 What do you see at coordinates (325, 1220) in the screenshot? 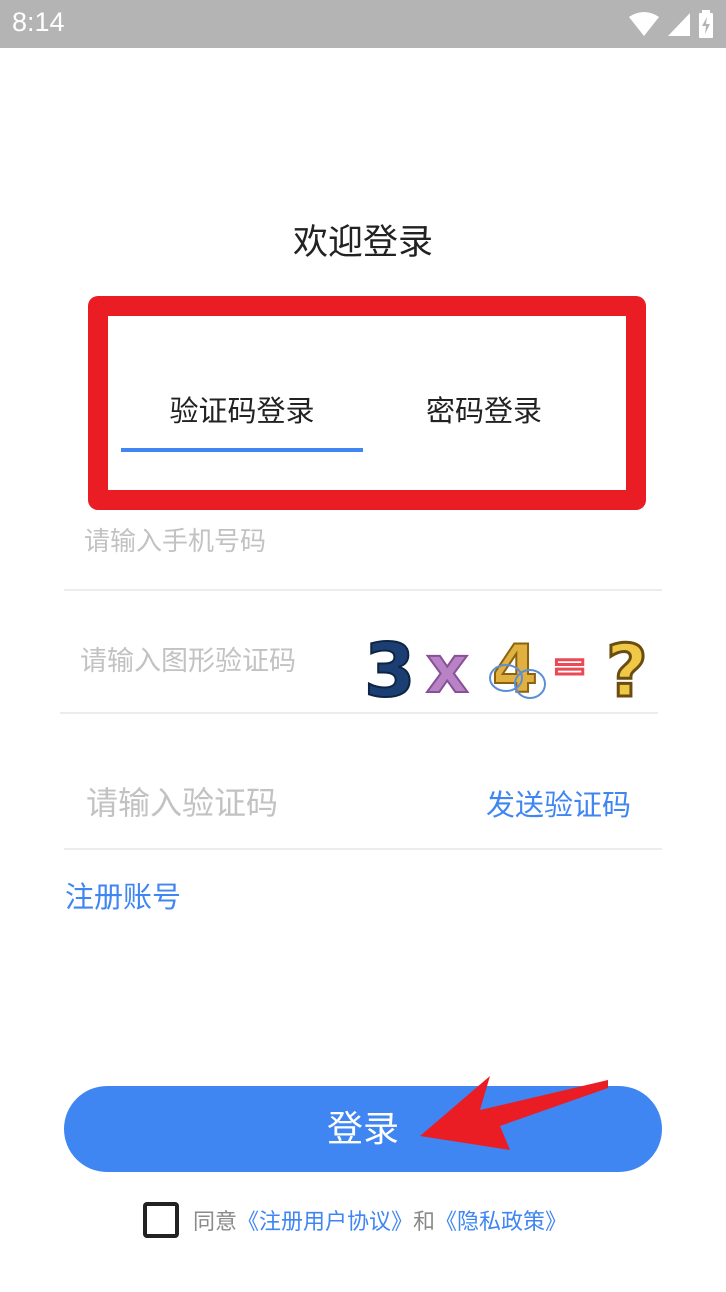
I see `user-agreement-link: 《注册用户协议》` at bounding box center [325, 1220].